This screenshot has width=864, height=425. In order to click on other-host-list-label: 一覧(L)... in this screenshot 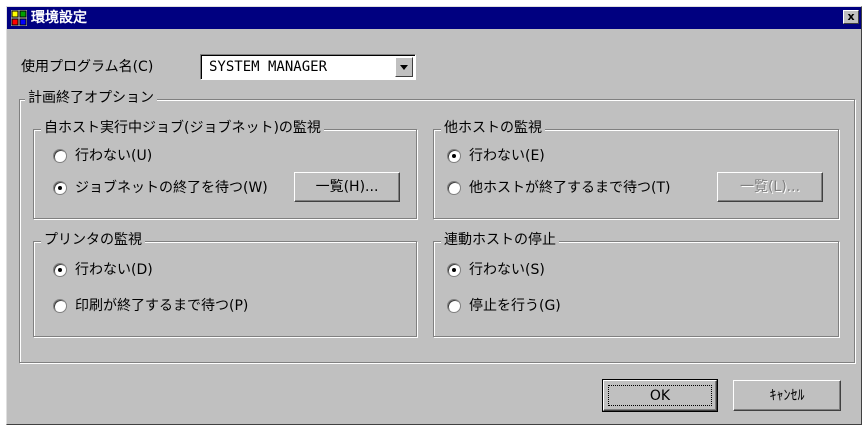, I will do `click(770, 187)`.